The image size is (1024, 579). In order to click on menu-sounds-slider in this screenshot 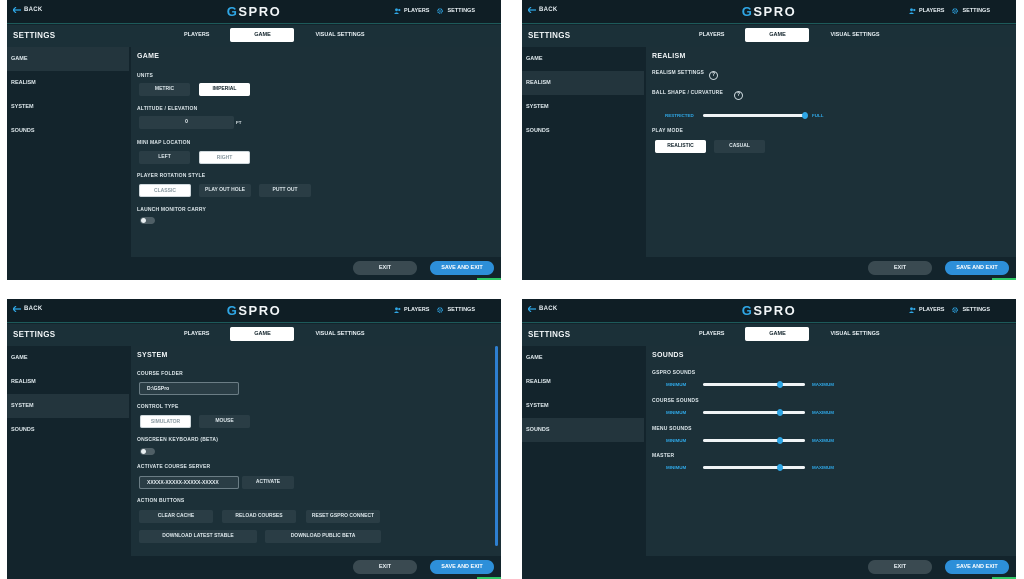, I will do `click(754, 440)`.